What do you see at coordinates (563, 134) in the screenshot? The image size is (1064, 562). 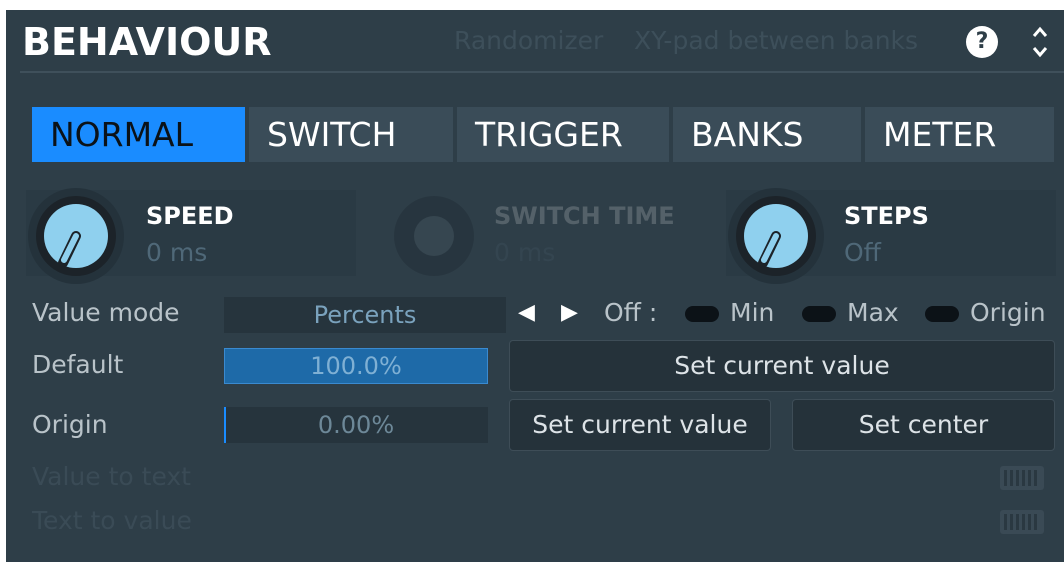 I see `tab-trigger: TRIGGER` at bounding box center [563, 134].